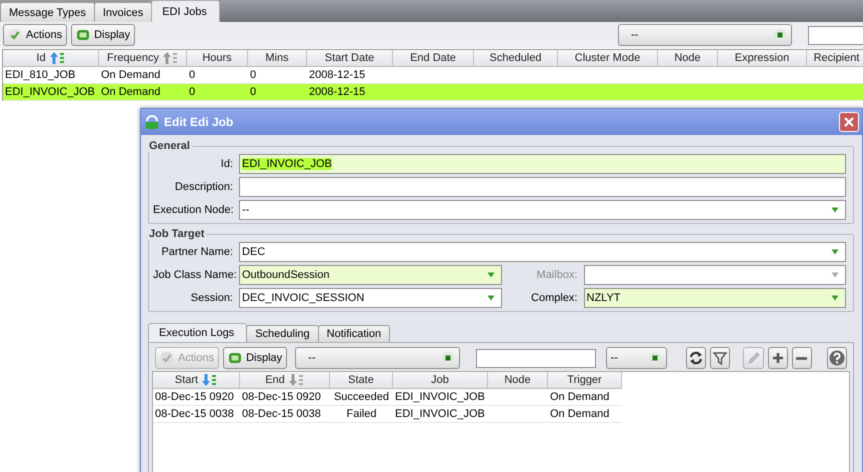 The image size is (863, 472). Describe the element at coordinates (542, 252) in the screenshot. I see `dropdown-field: DEC` at that location.